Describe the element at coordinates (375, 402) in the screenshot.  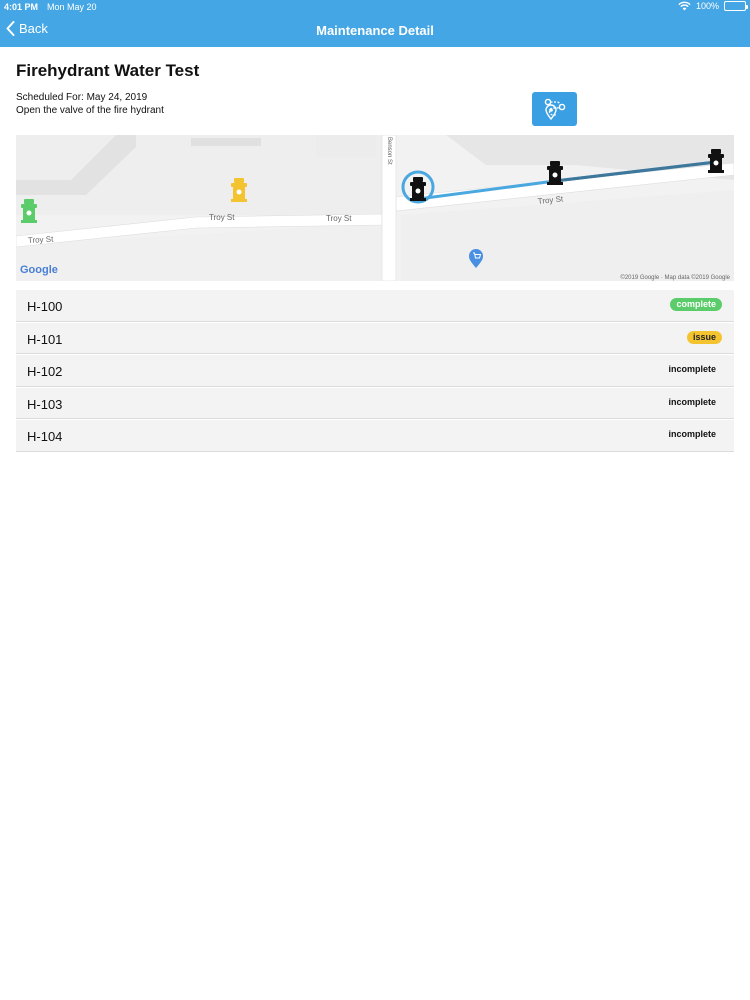
I see `list-item: H-103 incomplete` at that location.